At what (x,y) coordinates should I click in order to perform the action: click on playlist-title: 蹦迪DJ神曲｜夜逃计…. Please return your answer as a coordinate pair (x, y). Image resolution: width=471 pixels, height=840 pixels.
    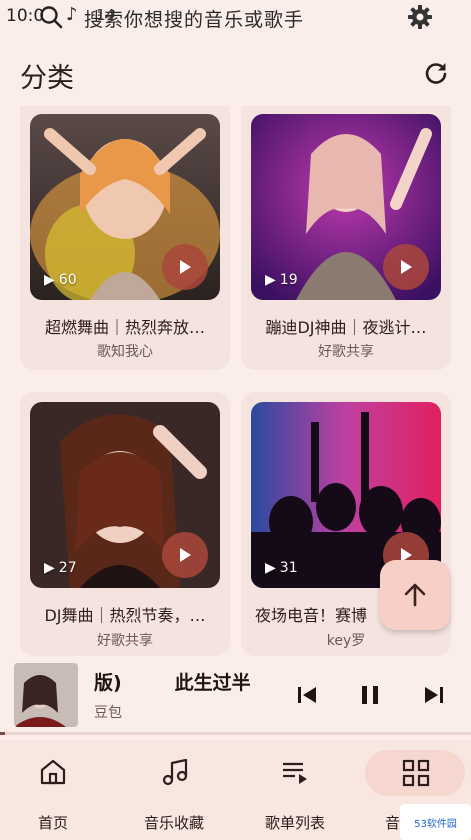
    Looking at the image, I should click on (346, 327).